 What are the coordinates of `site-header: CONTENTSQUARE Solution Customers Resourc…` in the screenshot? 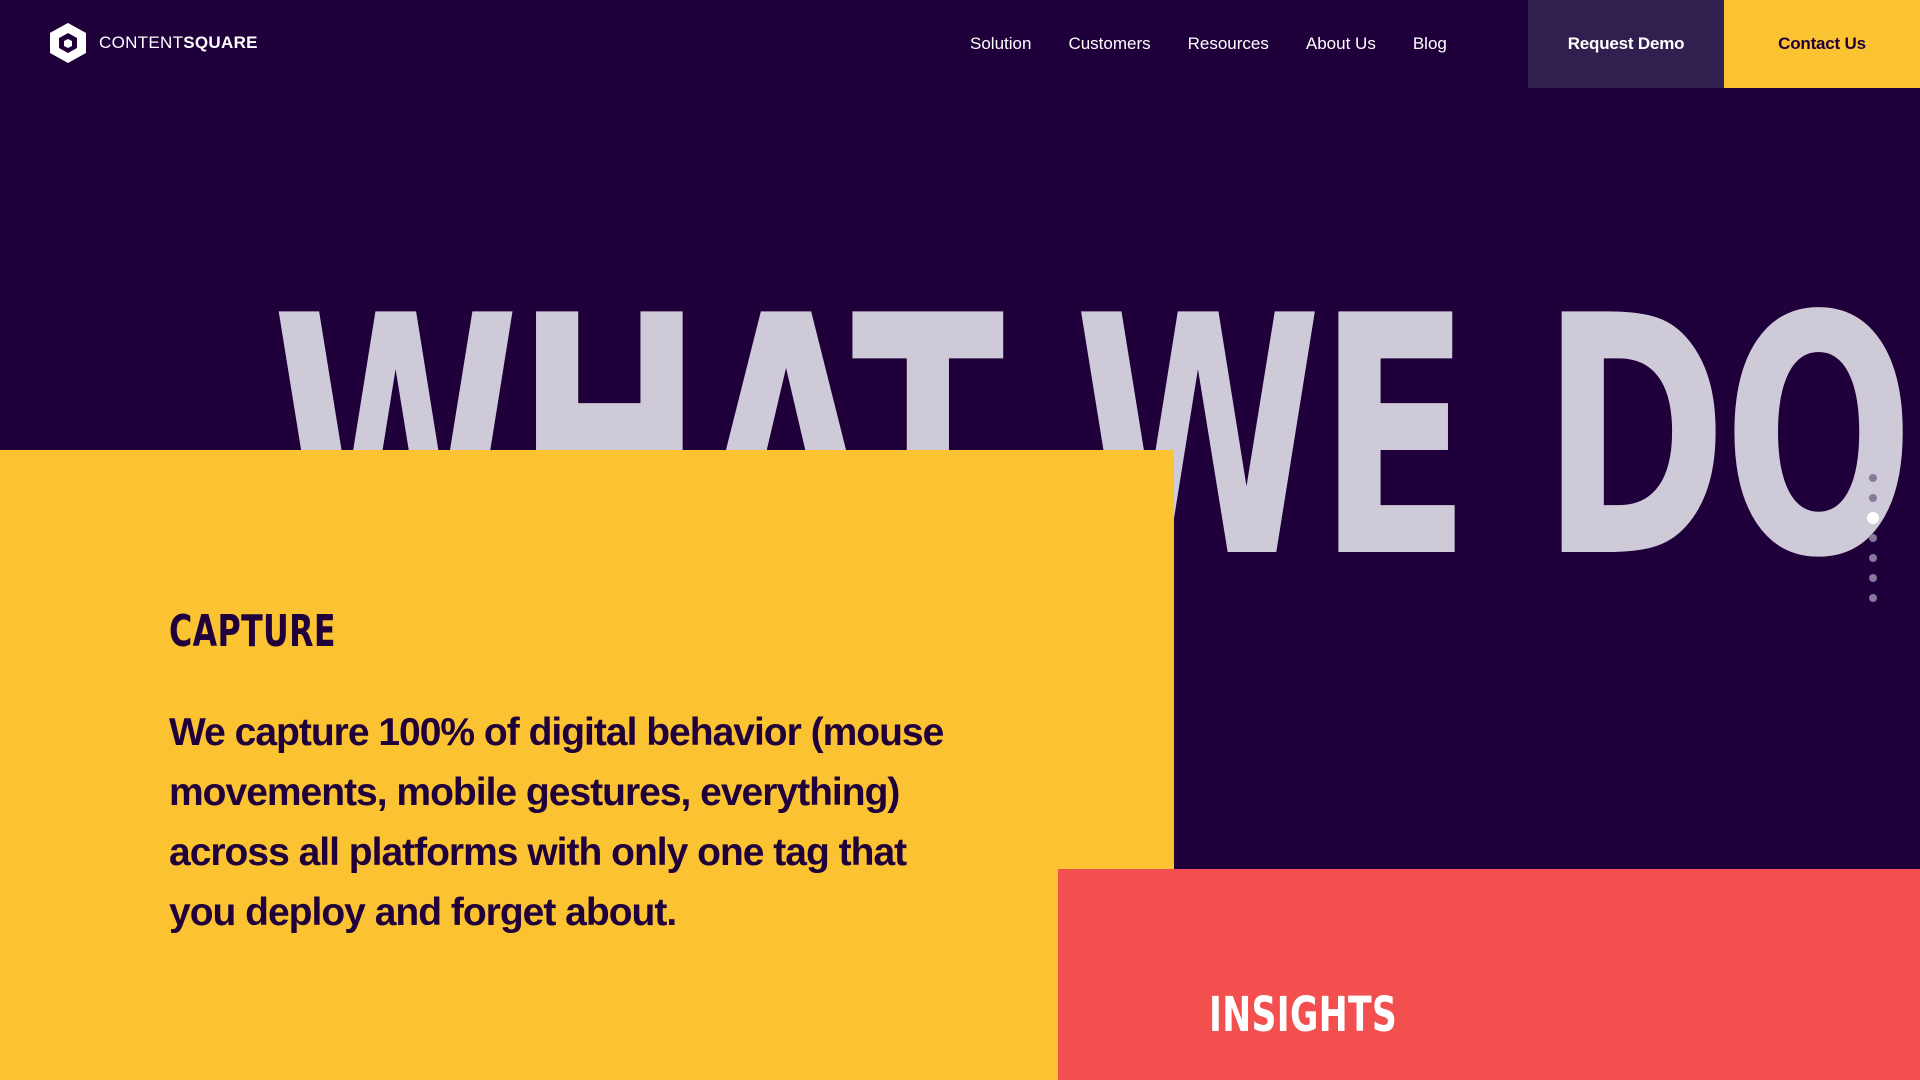 It's located at (960, 44).